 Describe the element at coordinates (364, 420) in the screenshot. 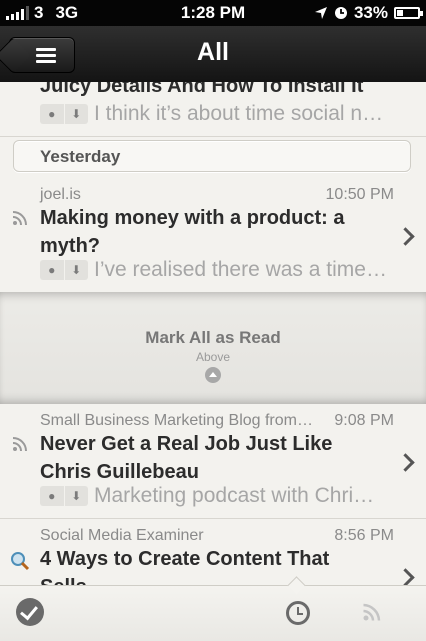

I see `item-time: 9:08 PM` at that location.